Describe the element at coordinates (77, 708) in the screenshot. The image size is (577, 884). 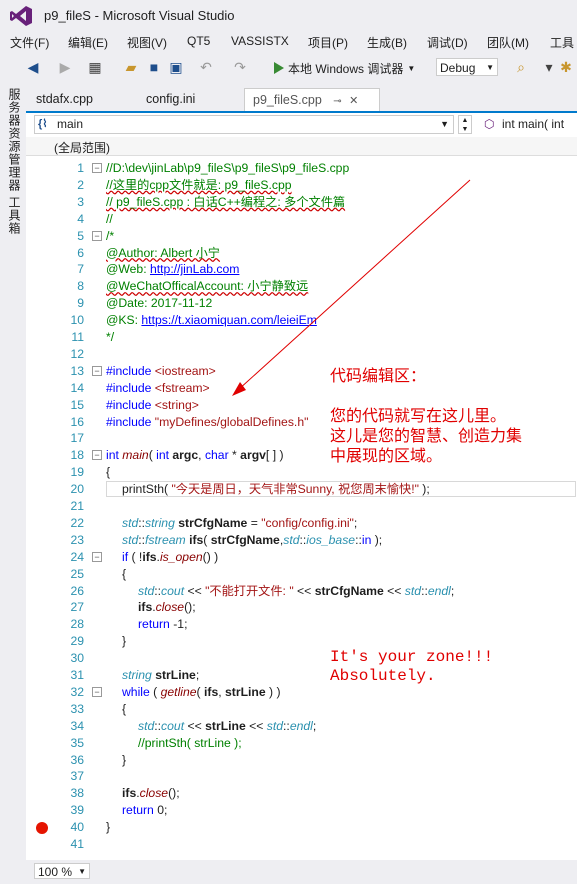
I see `line-number: 33` at that location.